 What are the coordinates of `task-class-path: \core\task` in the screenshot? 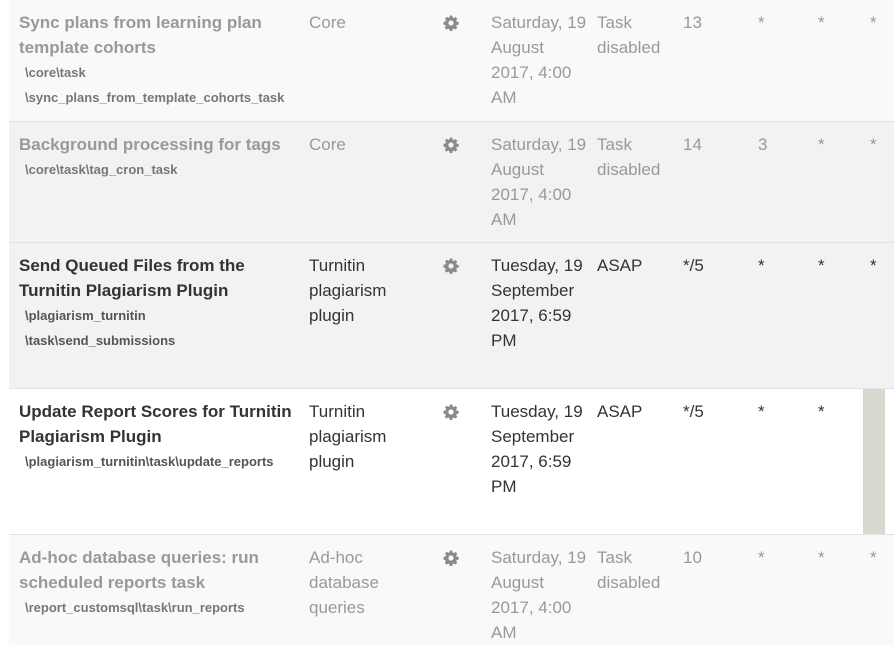 It's located at (55, 72).